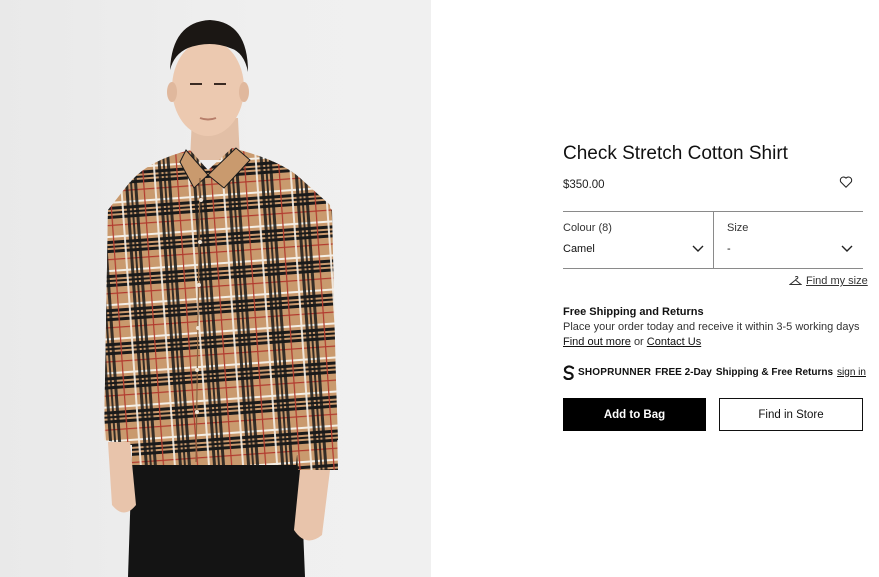 This screenshot has height=577, width=879. Describe the element at coordinates (584, 185) in the screenshot. I see `product-price: $350.00` at that location.